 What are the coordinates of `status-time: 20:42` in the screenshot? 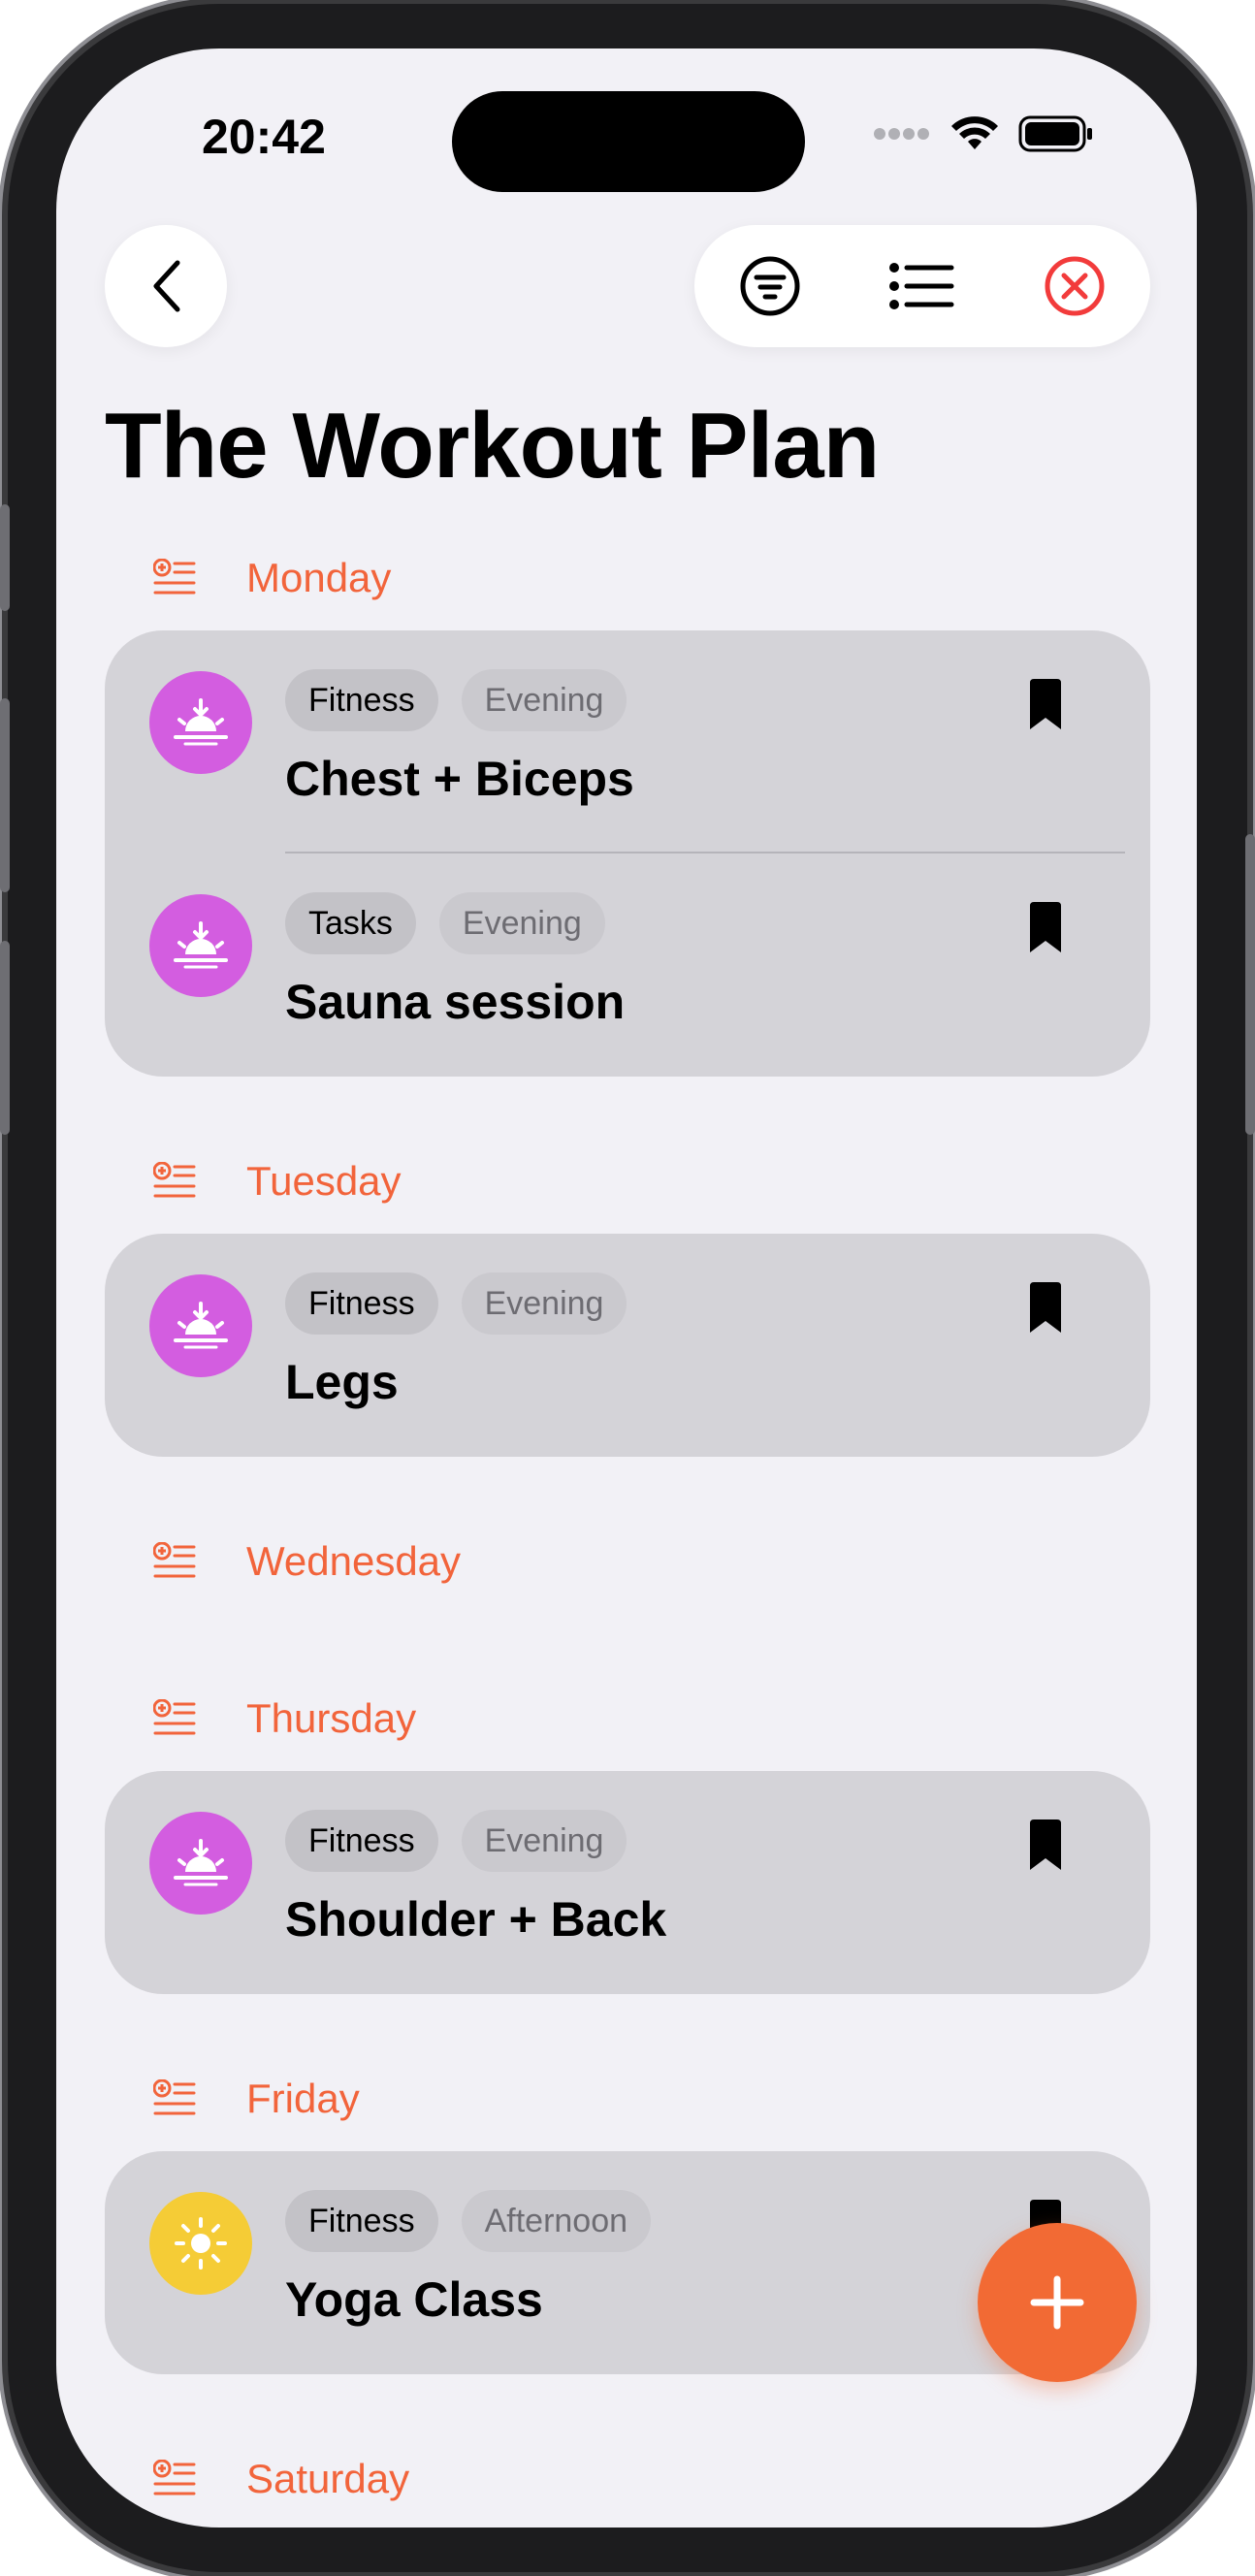 It's located at (264, 137).